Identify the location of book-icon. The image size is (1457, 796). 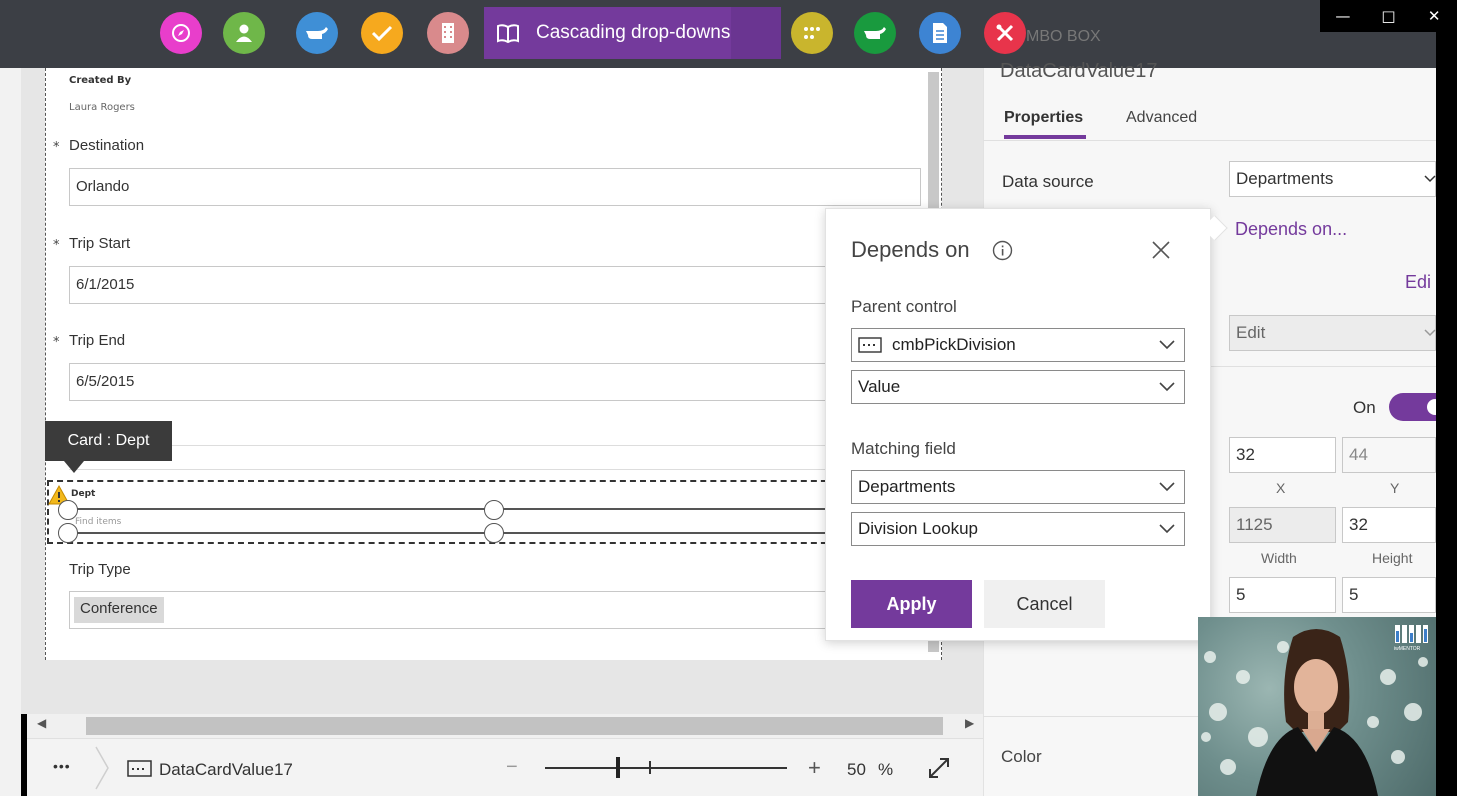
(508, 33).